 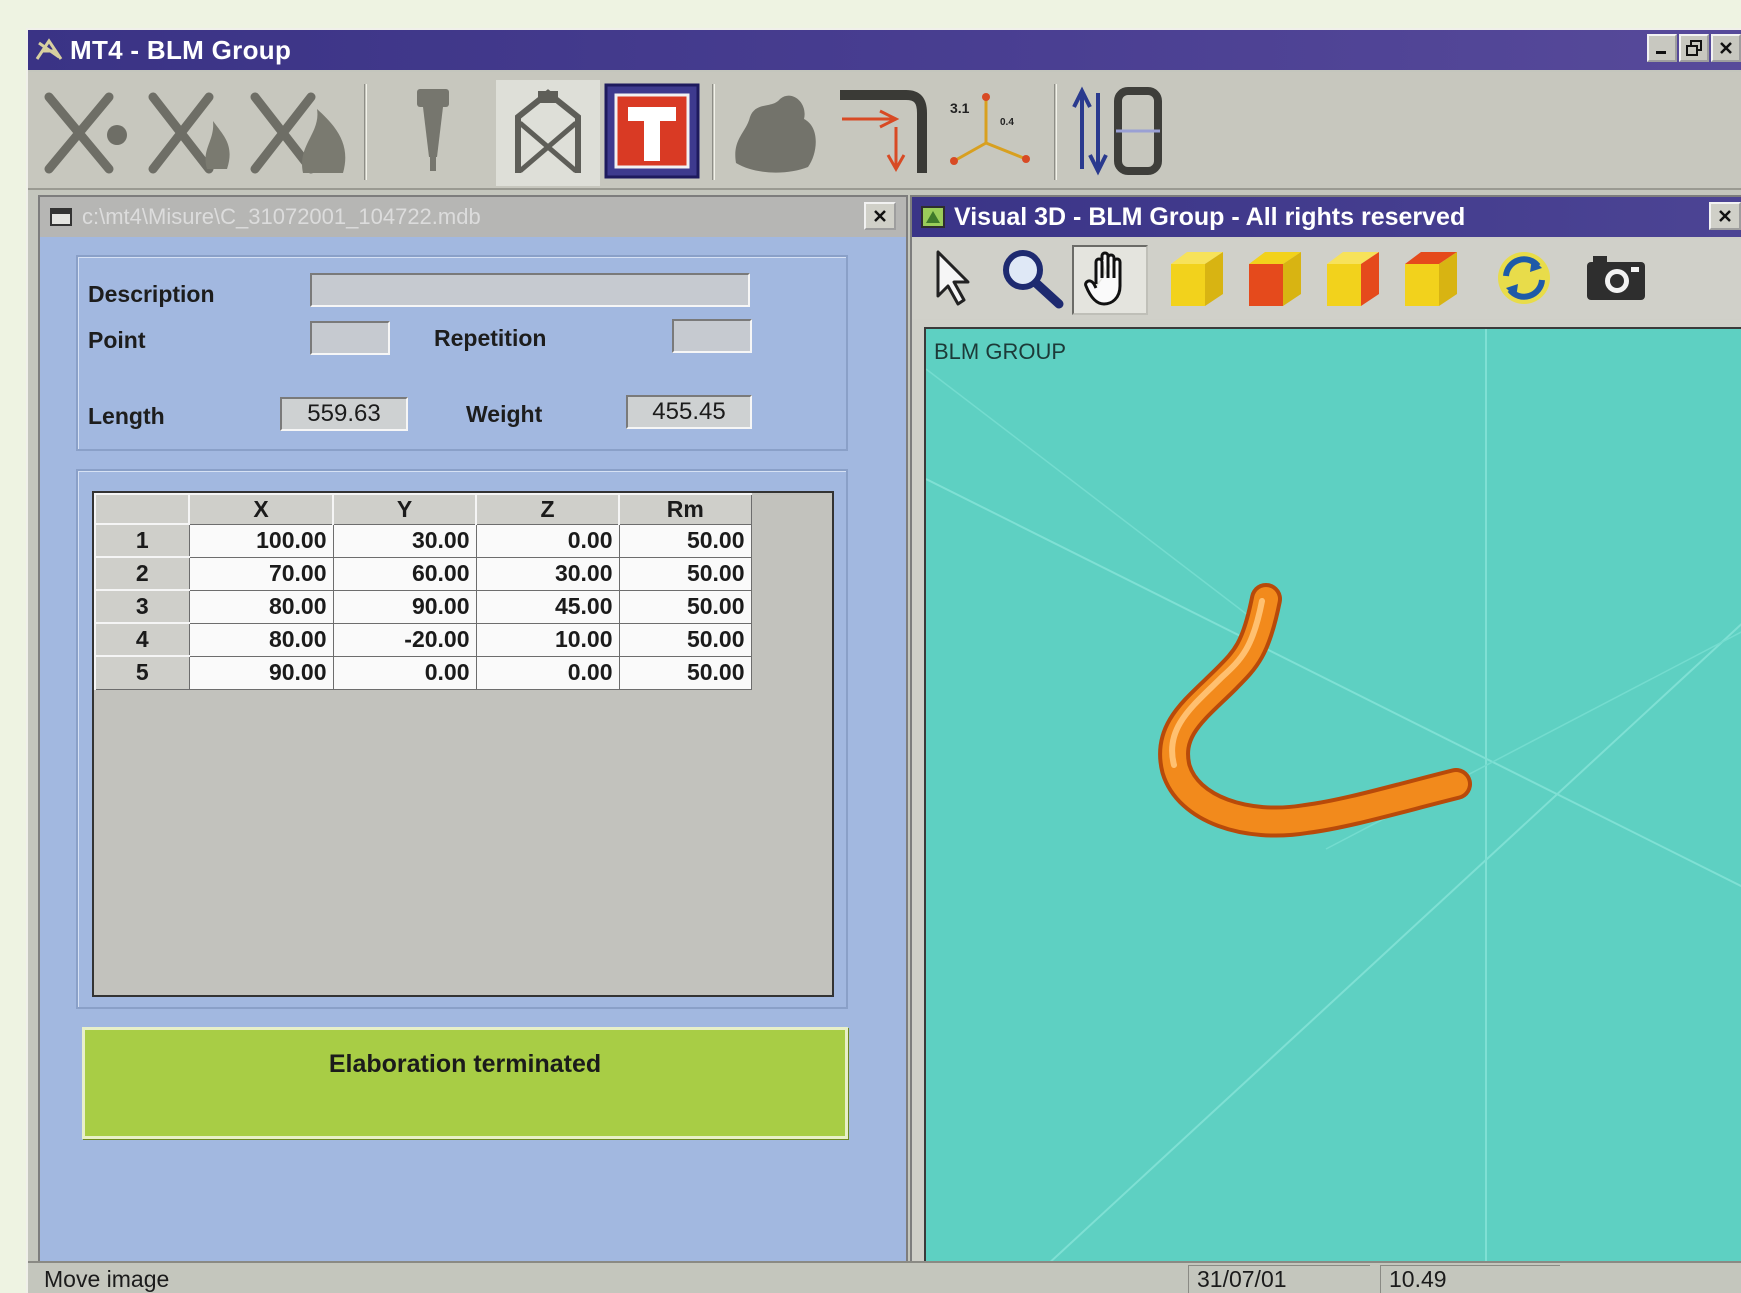 I want to click on cutting-tool-flame-icon, so click(x=191, y=133).